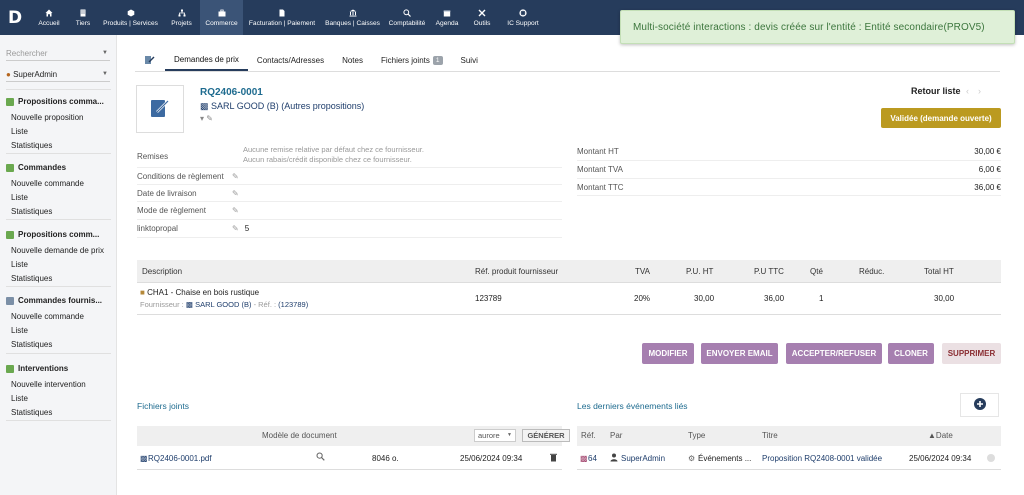 This screenshot has width=1024, height=495. I want to click on menu-comptabilite: Comptabilité, so click(407, 17).